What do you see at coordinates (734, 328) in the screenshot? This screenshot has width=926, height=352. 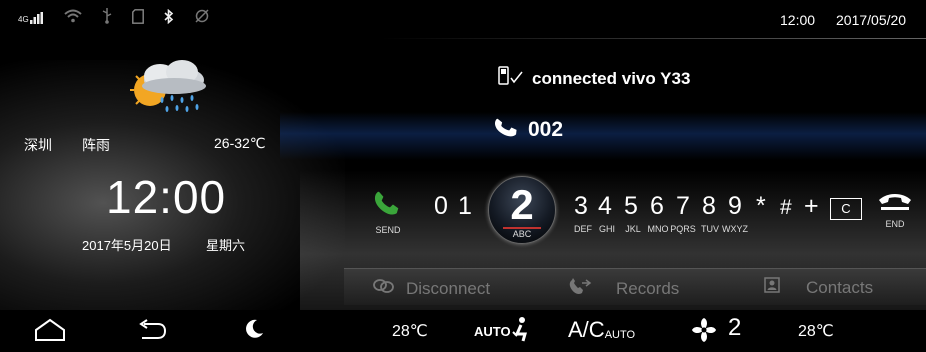 I see `fan-level: 2` at bounding box center [734, 328].